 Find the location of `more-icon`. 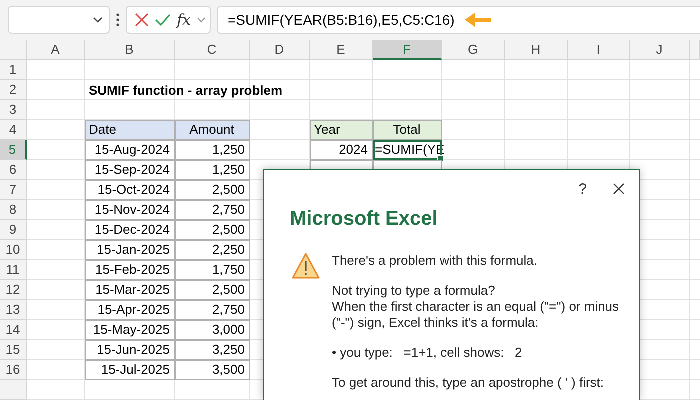

more-icon is located at coordinates (118, 20).